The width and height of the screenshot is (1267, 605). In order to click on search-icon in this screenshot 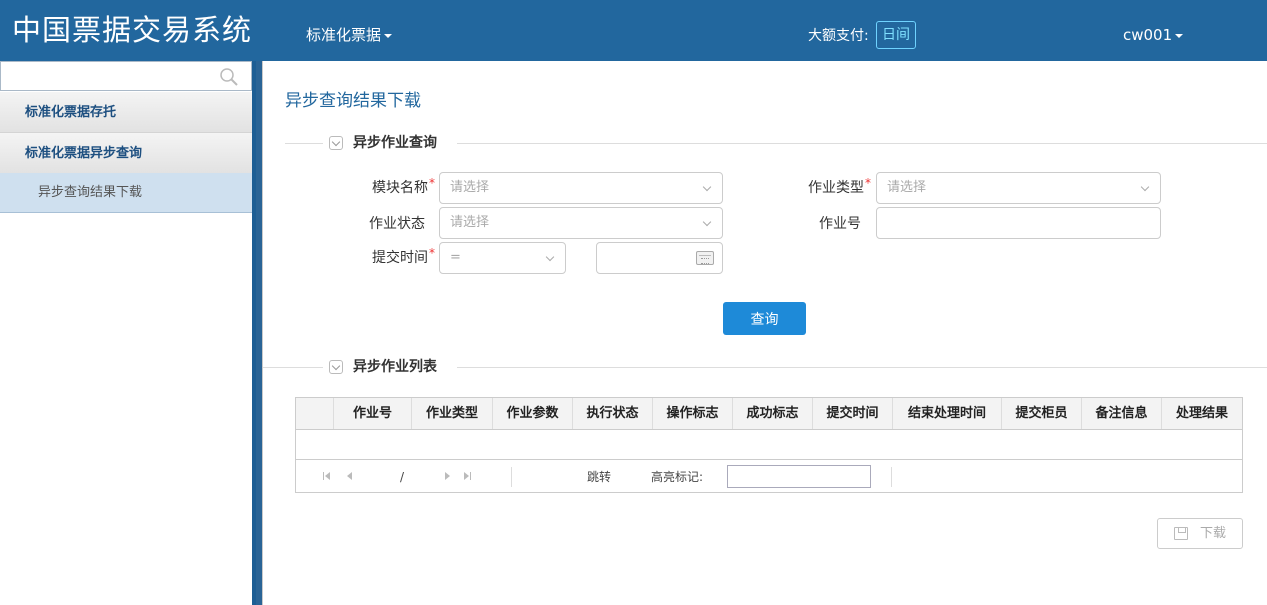, I will do `click(229, 77)`.